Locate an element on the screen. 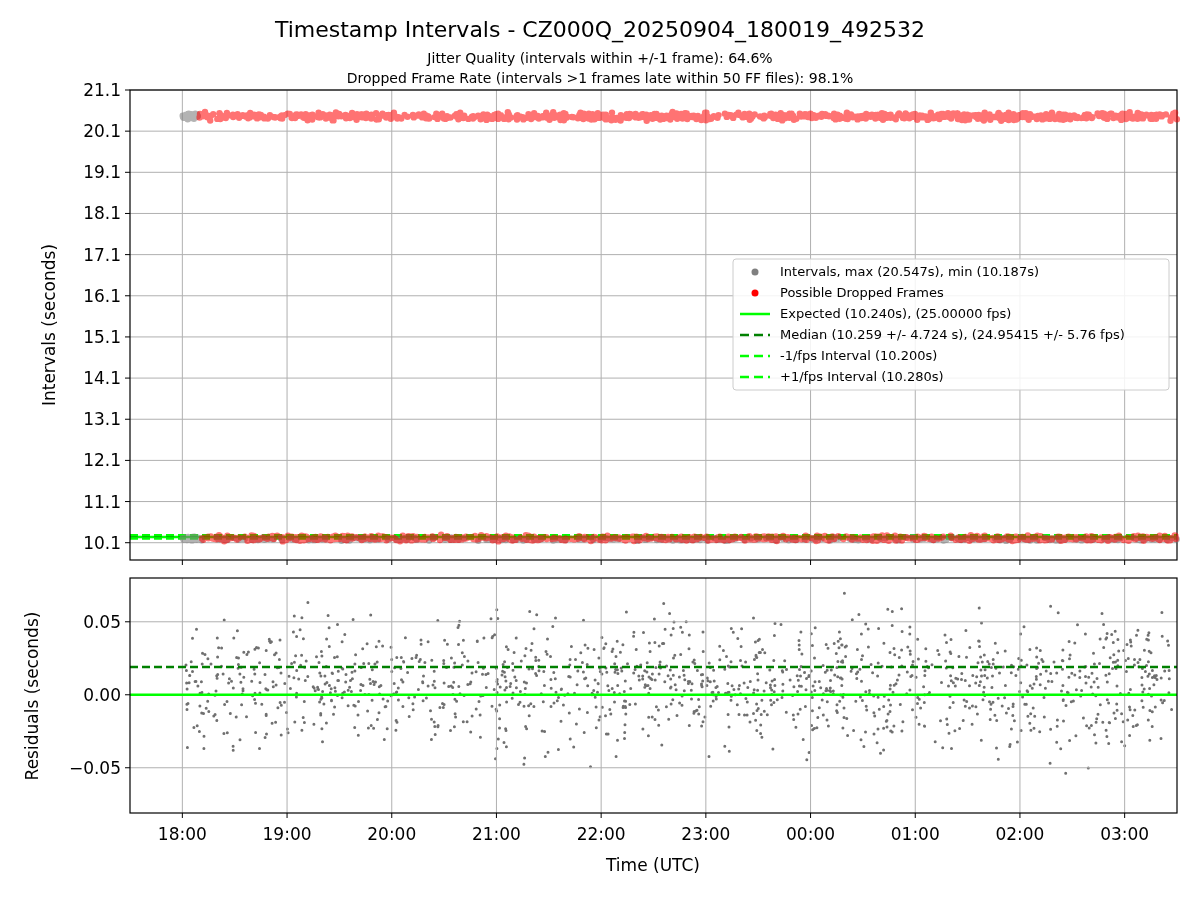 This screenshot has width=1200, height=900. x-tick-label: 01:00 is located at coordinates (915, 834).